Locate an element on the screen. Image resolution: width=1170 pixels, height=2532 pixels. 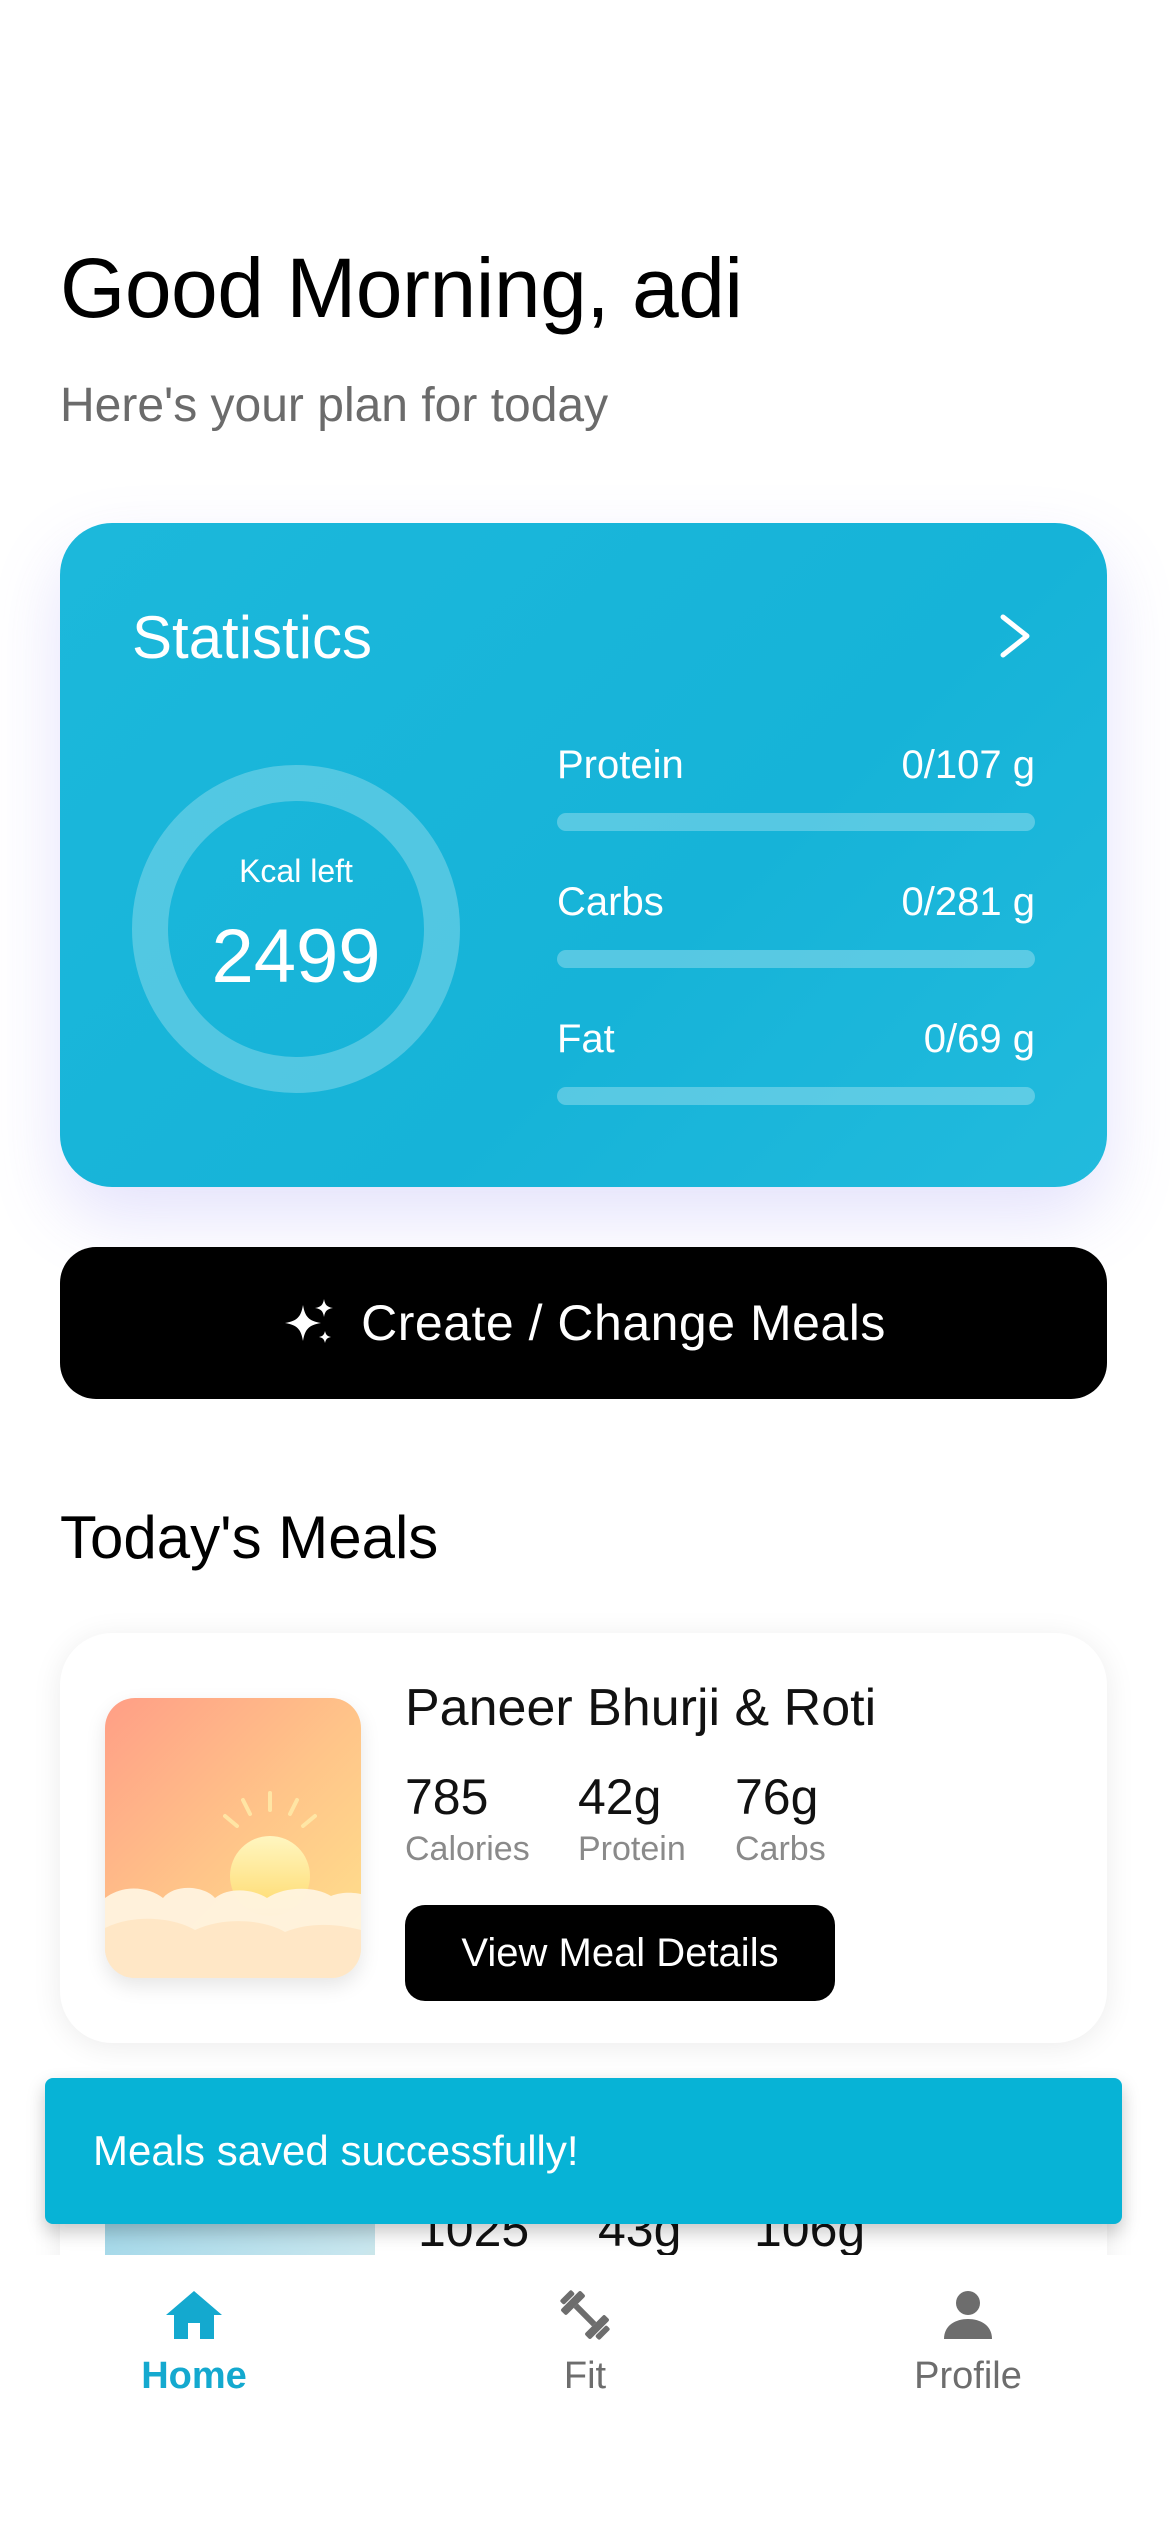
tab-fit: Fit is located at coordinates (585, 2353).